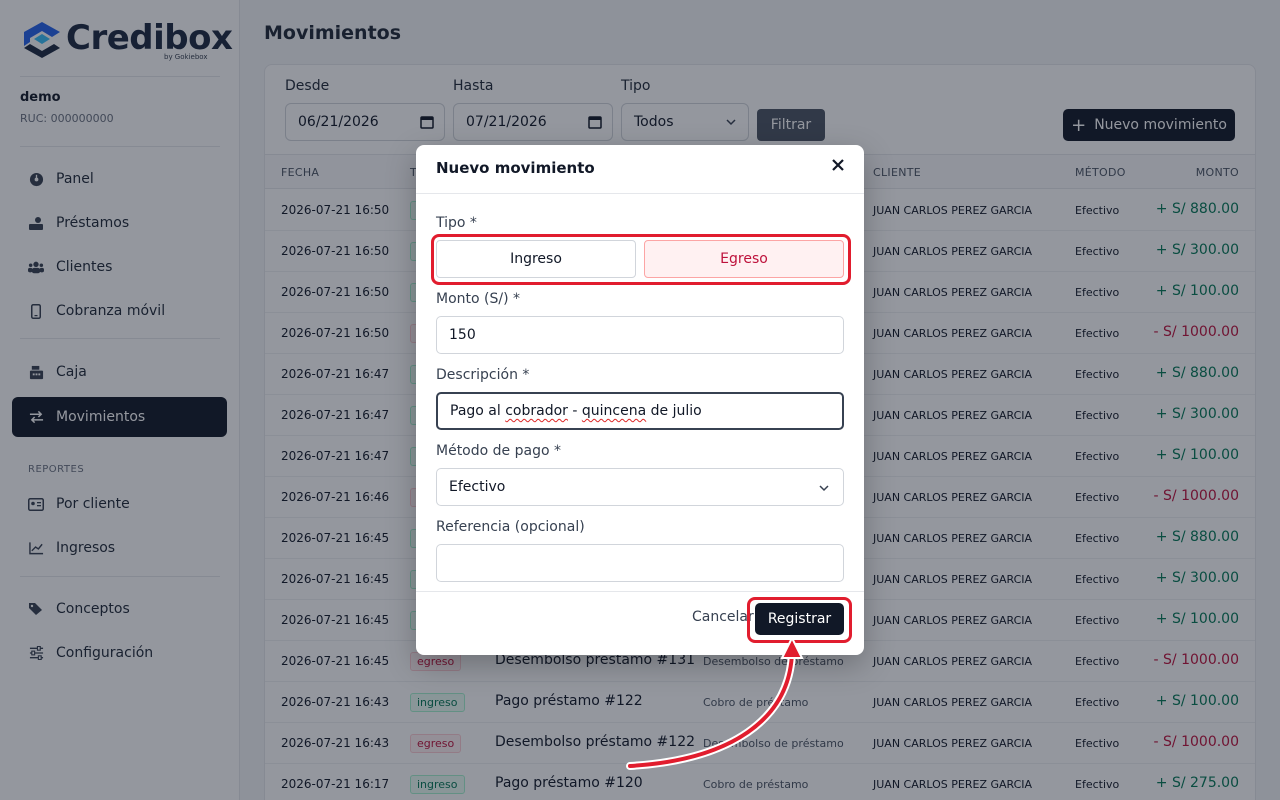 This screenshot has height=800, width=1280. What do you see at coordinates (498, 451) in the screenshot?
I see `metodo-field-label: Método de pago *` at bounding box center [498, 451].